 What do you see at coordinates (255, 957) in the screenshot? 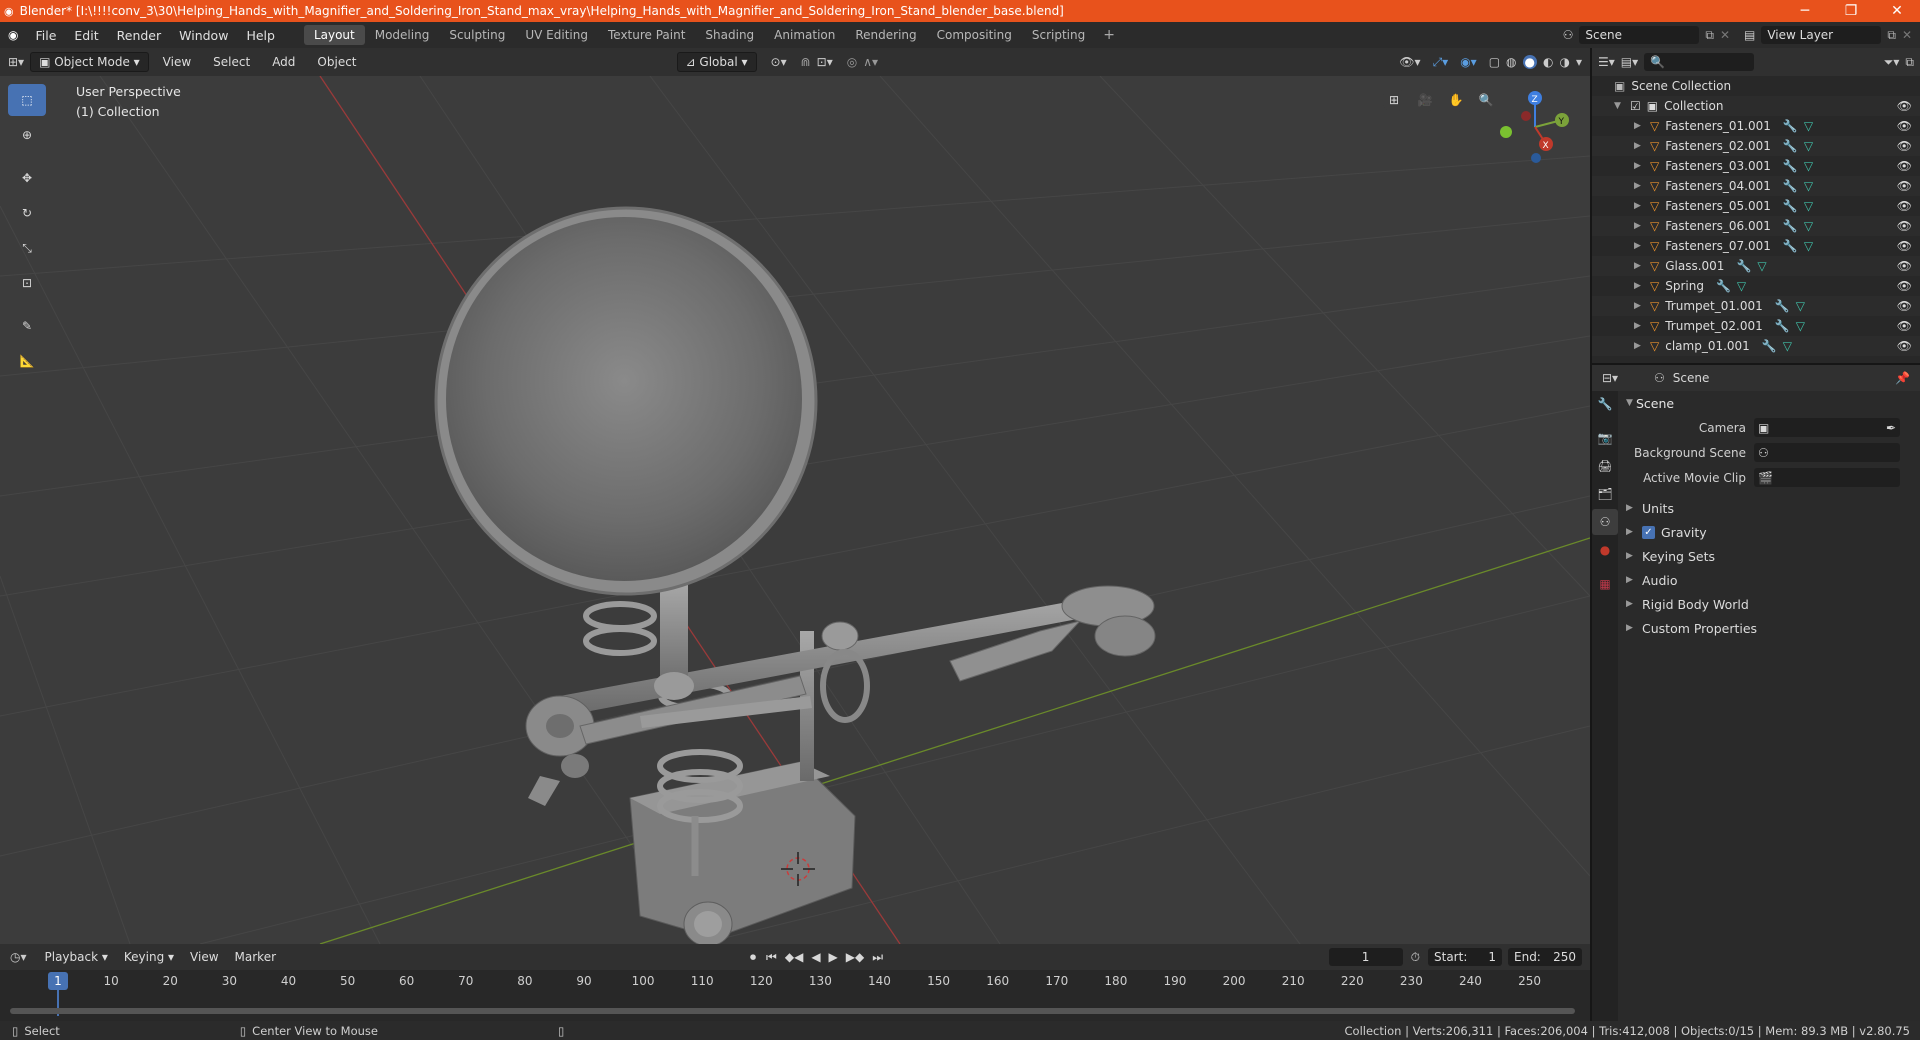
I see `marker-menu: Marker` at bounding box center [255, 957].